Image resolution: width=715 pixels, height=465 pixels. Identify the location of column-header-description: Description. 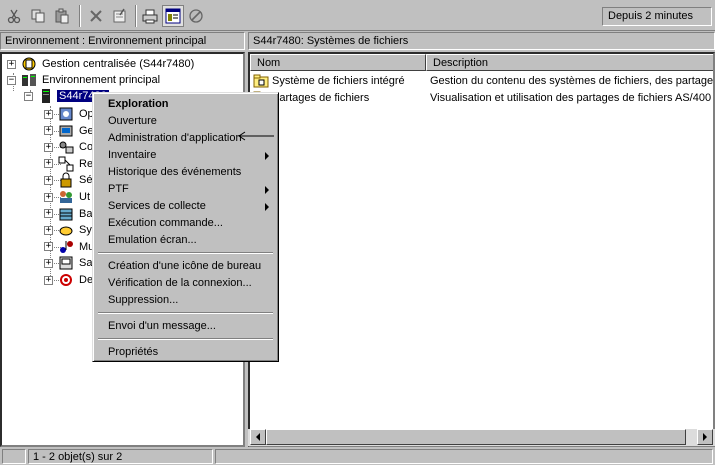
(569, 62).